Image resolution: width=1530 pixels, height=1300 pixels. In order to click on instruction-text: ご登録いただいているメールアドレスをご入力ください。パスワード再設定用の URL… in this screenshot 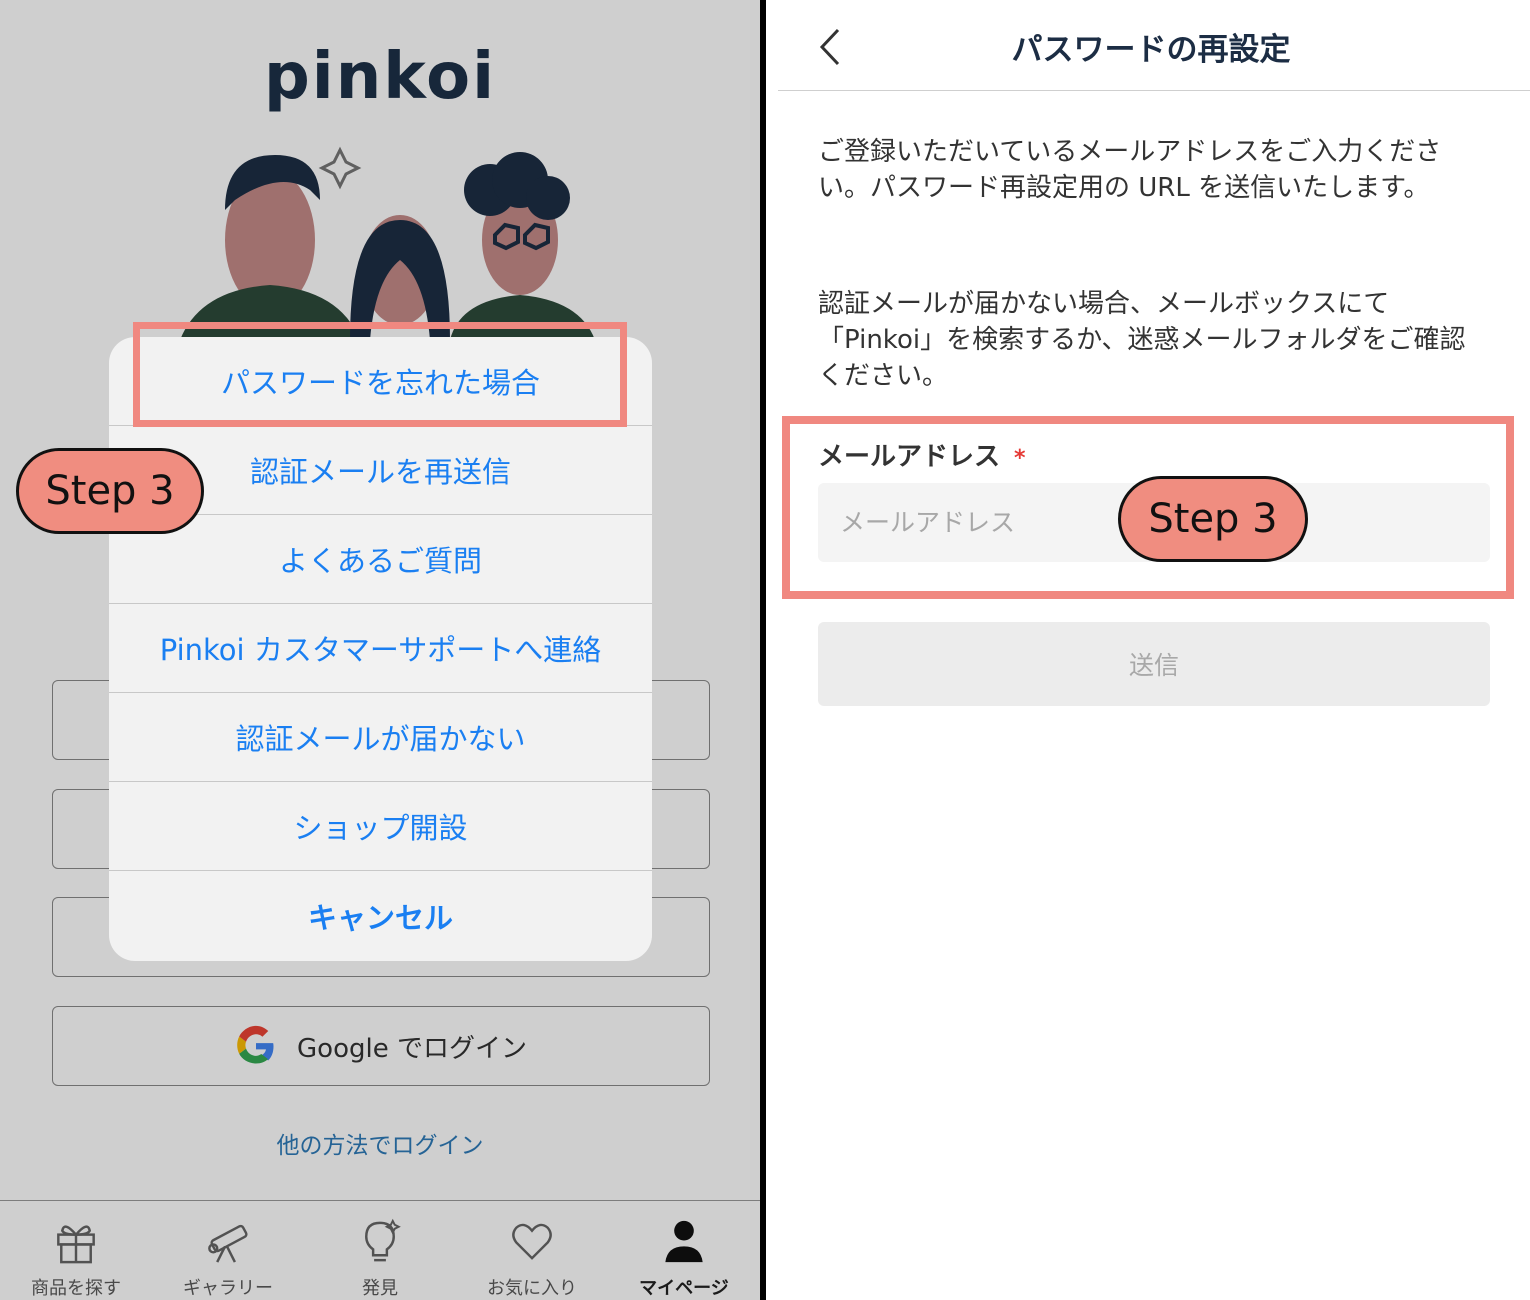, I will do `click(1130, 170)`.